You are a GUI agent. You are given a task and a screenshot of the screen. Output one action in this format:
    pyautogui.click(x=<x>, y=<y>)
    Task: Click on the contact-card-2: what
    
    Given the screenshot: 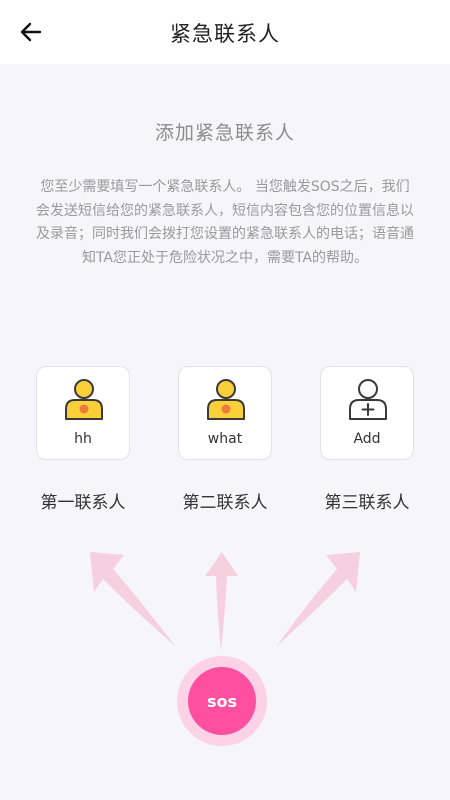 What is the action you would take?
    pyautogui.click(x=225, y=413)
    